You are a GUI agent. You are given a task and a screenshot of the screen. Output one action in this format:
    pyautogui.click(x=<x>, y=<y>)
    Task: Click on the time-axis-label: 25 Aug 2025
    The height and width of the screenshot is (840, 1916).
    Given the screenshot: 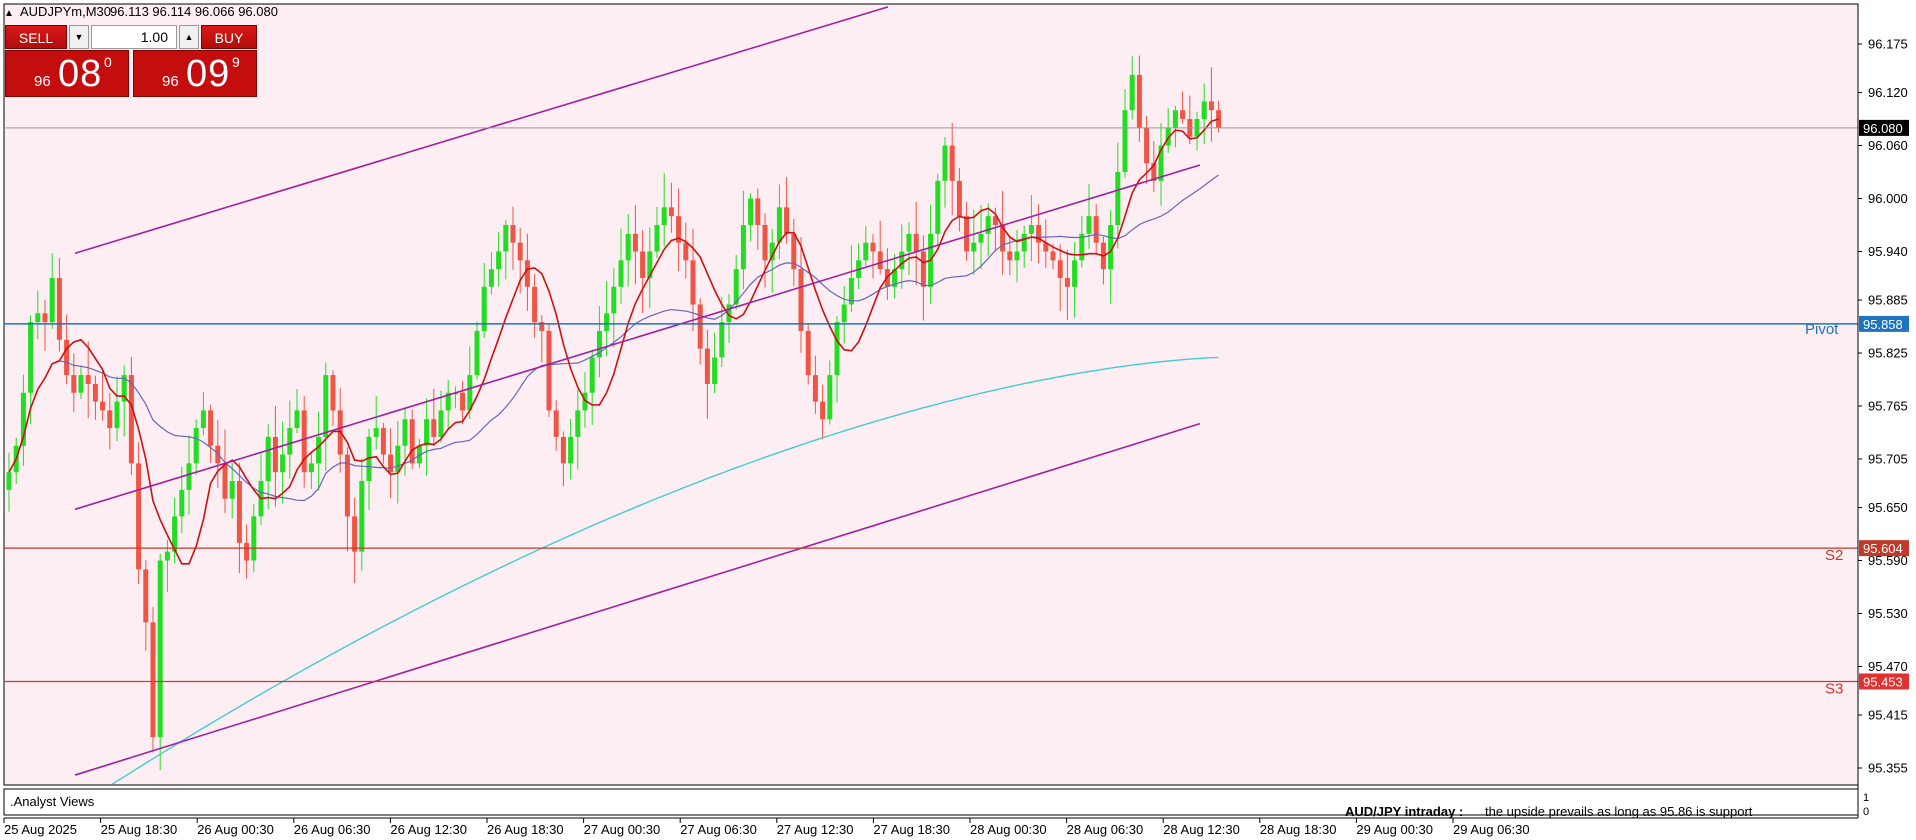 What is the action you would take?
    pyautogui.click(x=40, y=829)
    